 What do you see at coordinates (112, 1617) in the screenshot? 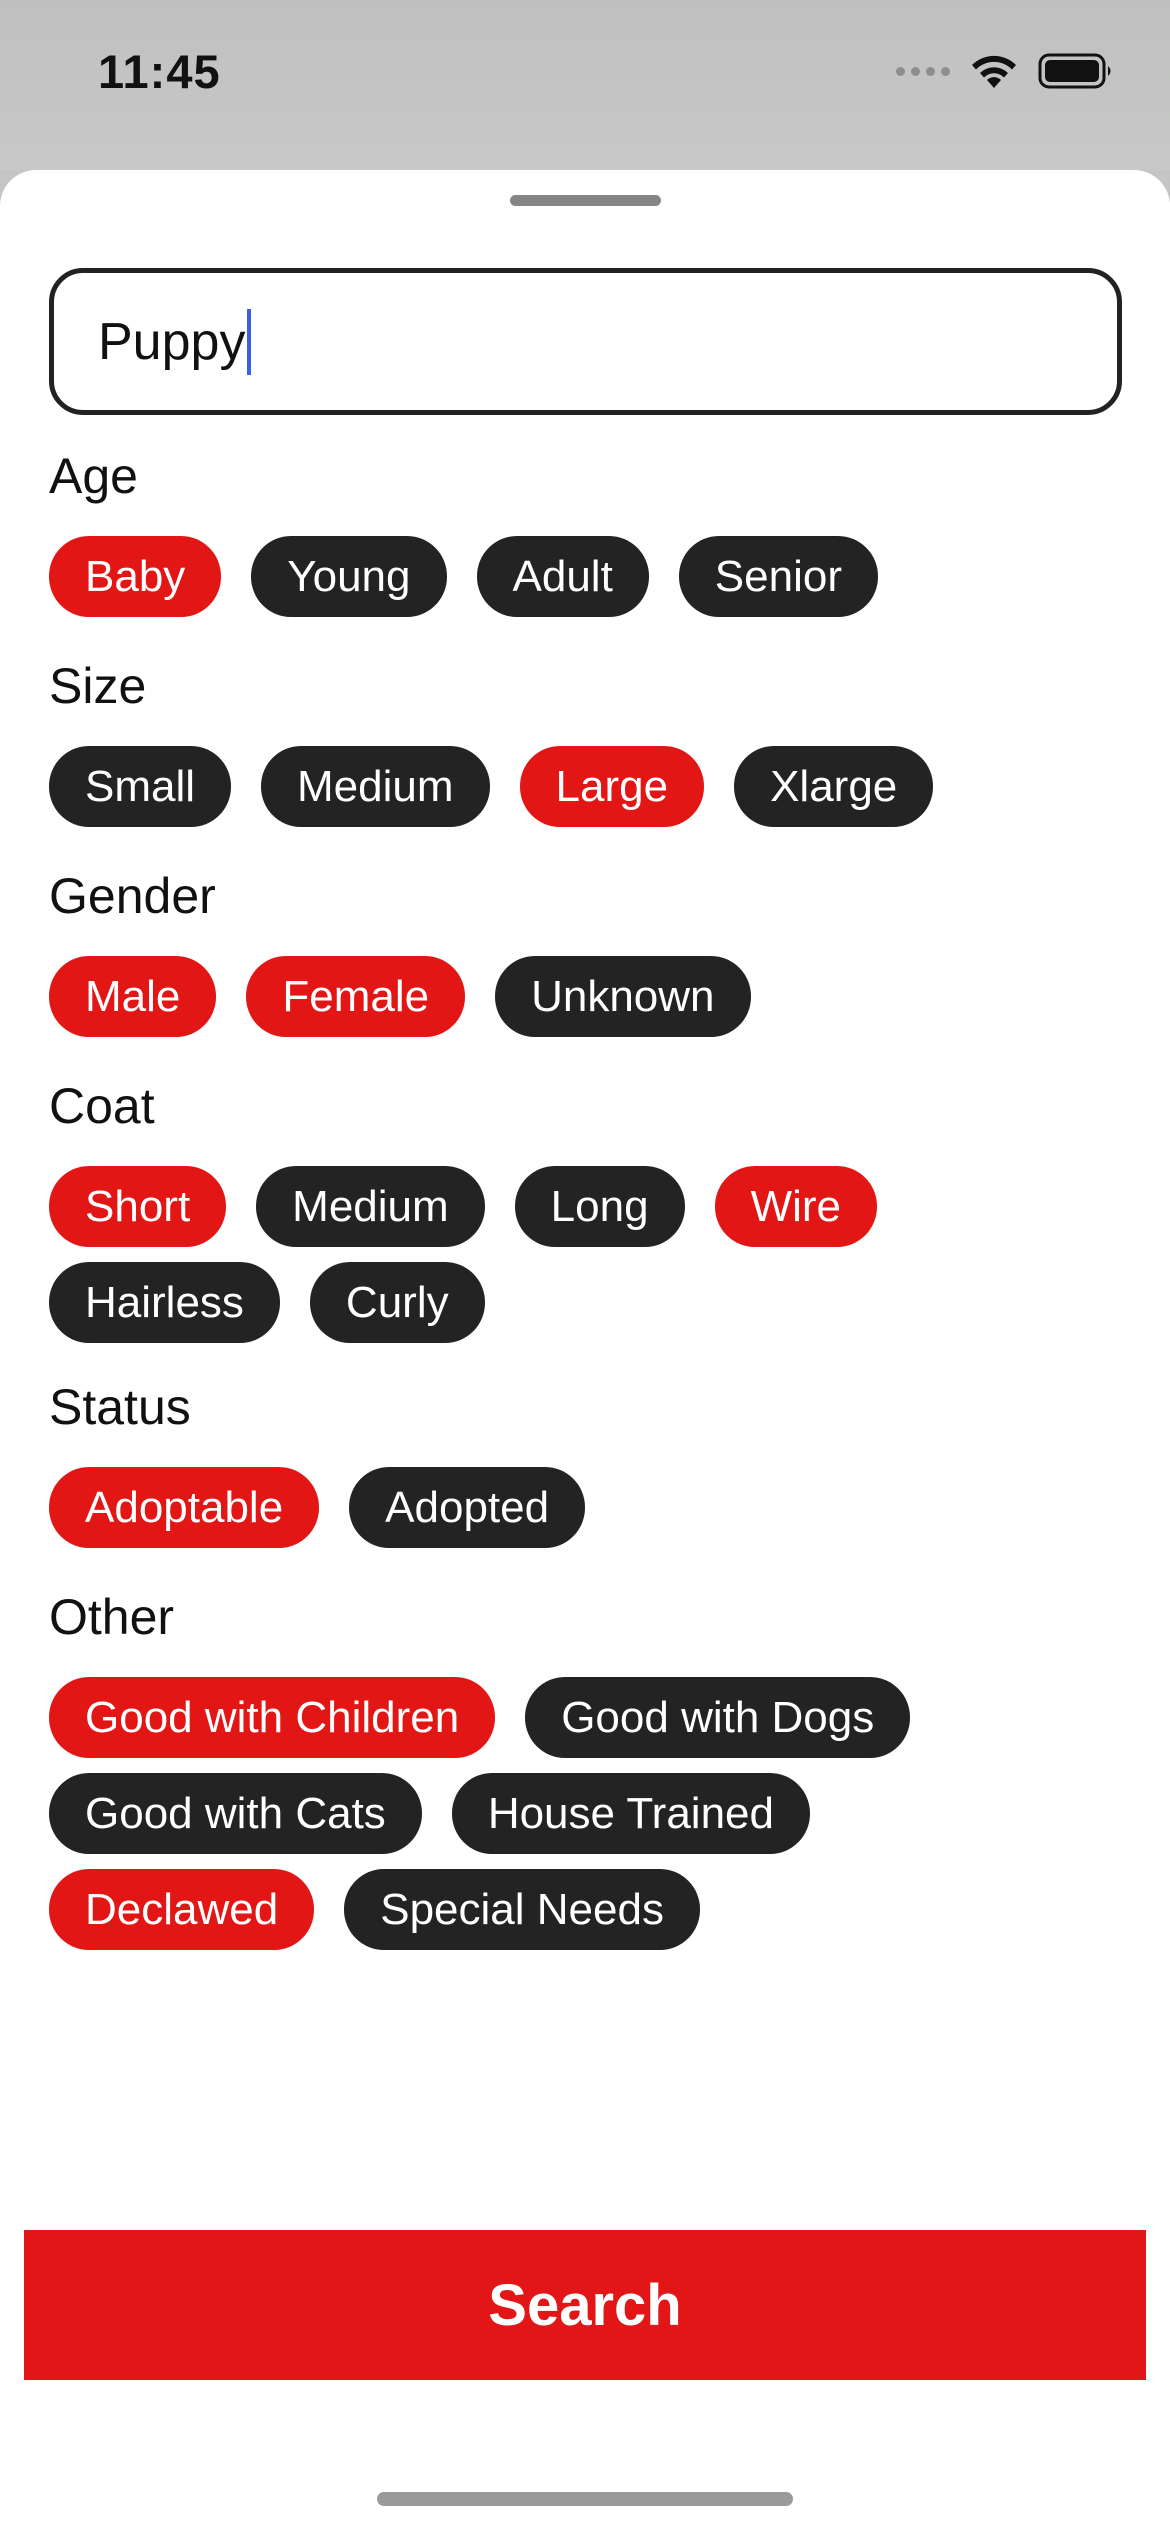
I see `section-label-other: Other` at bounding box center [112, 1617].